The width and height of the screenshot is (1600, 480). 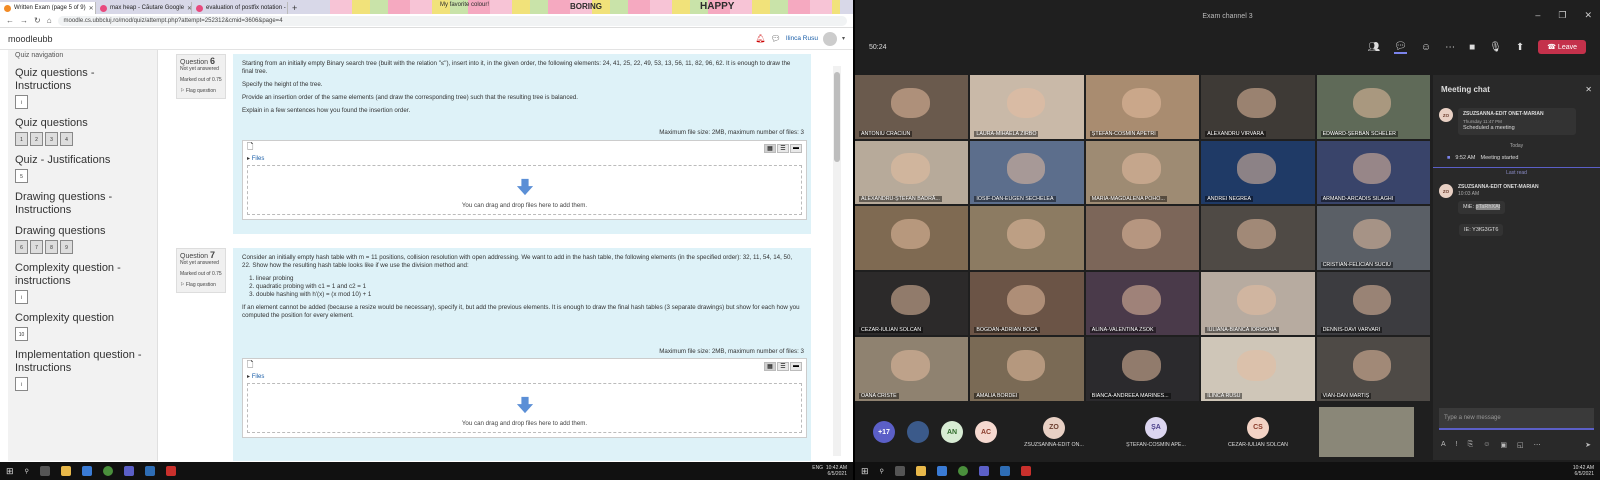 What do you see at coordinates (837, 261) in the screenshot?
I see `page-scrollbar` at bounding box center [837, 261].